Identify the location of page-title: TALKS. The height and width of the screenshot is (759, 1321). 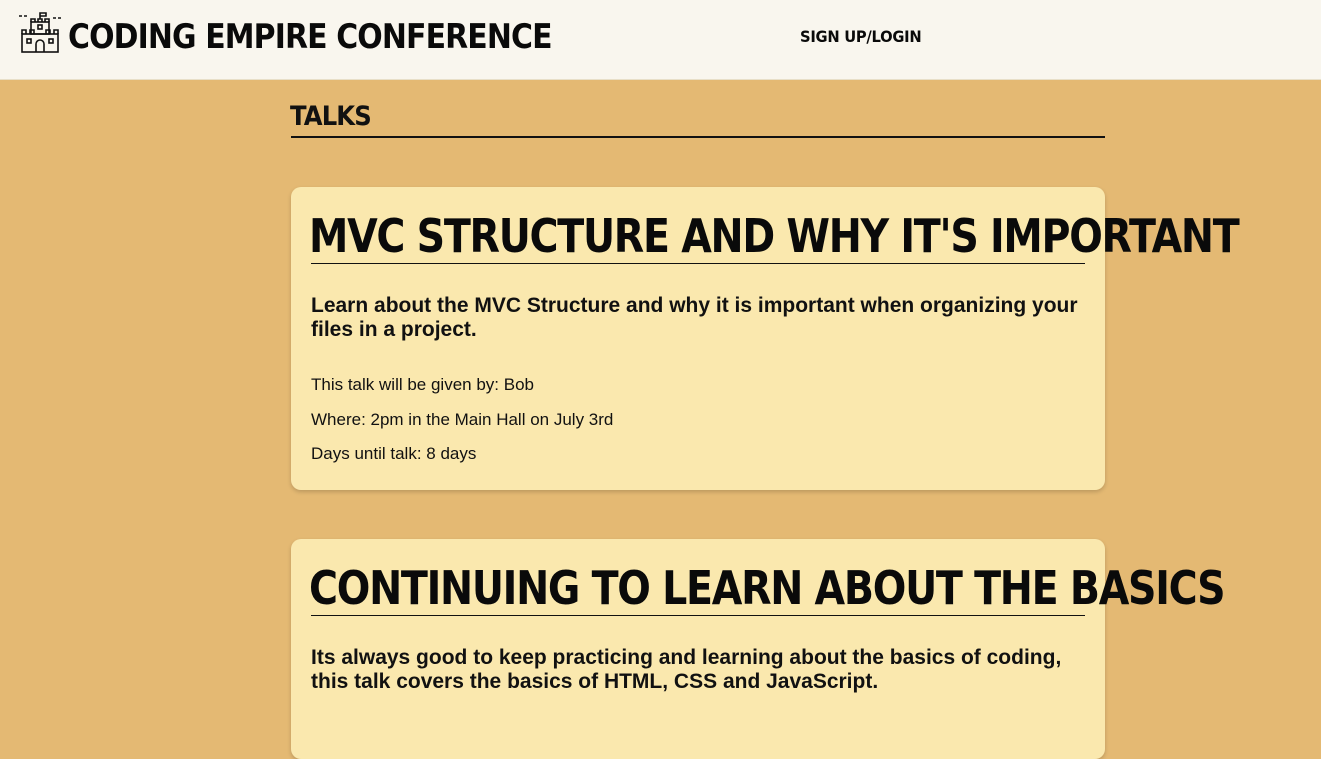
(331, 116).